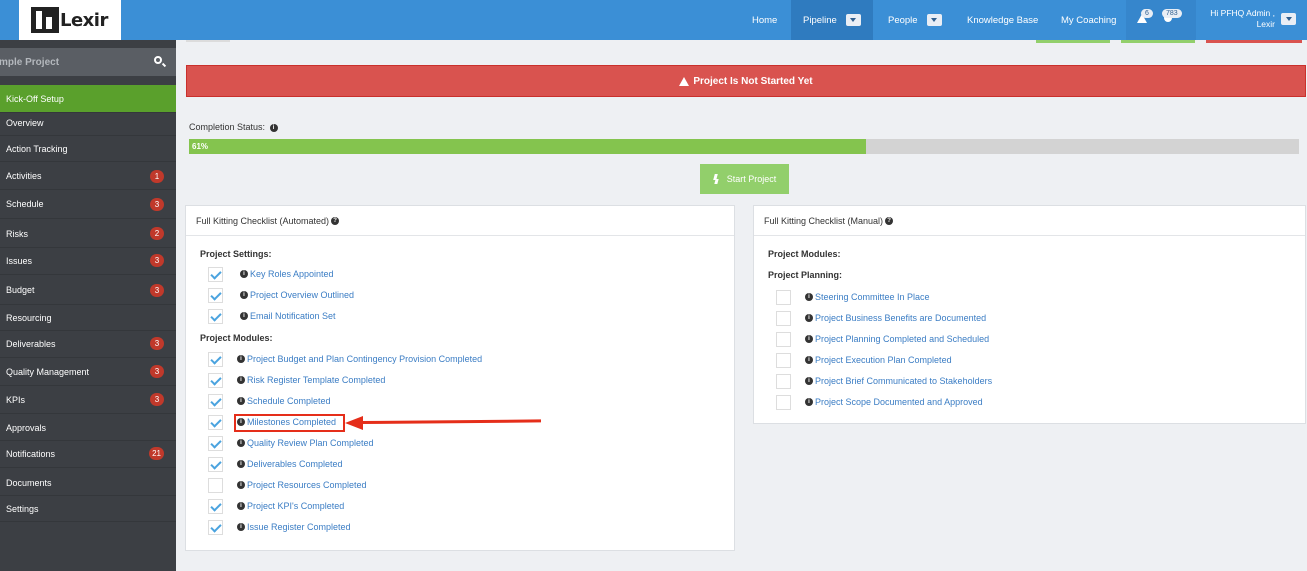  Describe the element at coordinates (88, 176) in the screenshot. I see `sidebar-item: Activities 1` at that location.